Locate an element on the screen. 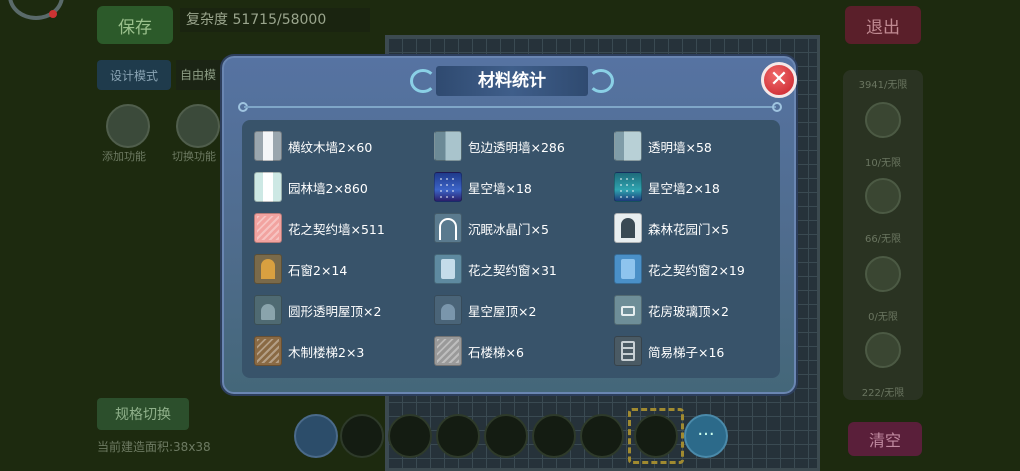 This screenshot has width=1020, height=471. material-item: 石窗2×14 is located at coordinates (300, 269).